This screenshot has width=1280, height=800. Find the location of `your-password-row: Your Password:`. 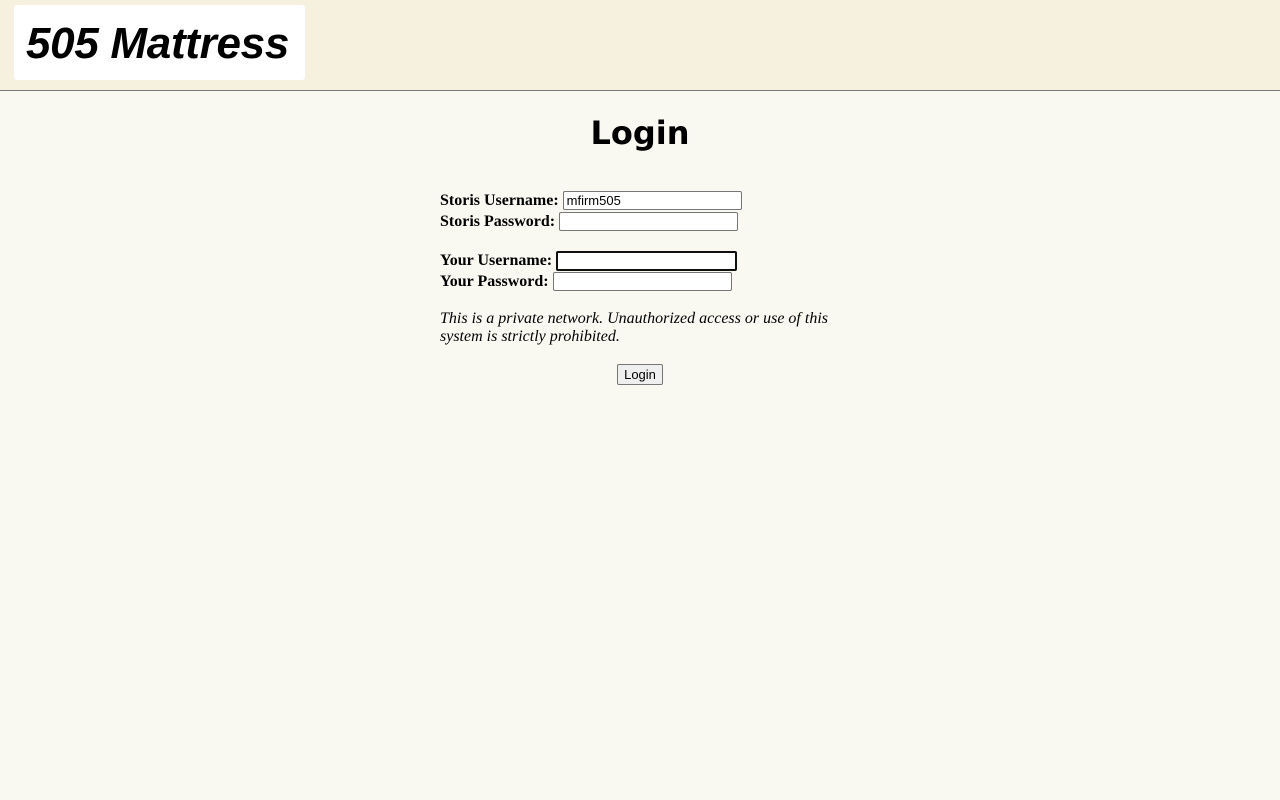

your-password-row: Your Password: is located at coordinates (640, 281).